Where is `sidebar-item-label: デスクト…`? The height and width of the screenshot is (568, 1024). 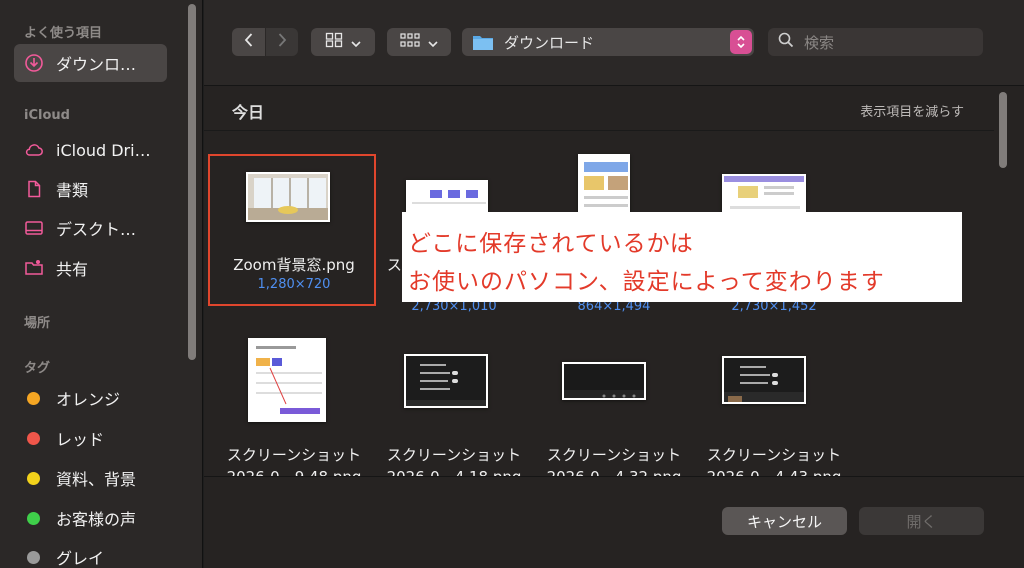
sidebar-item-label: デスクト… is located at coordinates (96, 229).